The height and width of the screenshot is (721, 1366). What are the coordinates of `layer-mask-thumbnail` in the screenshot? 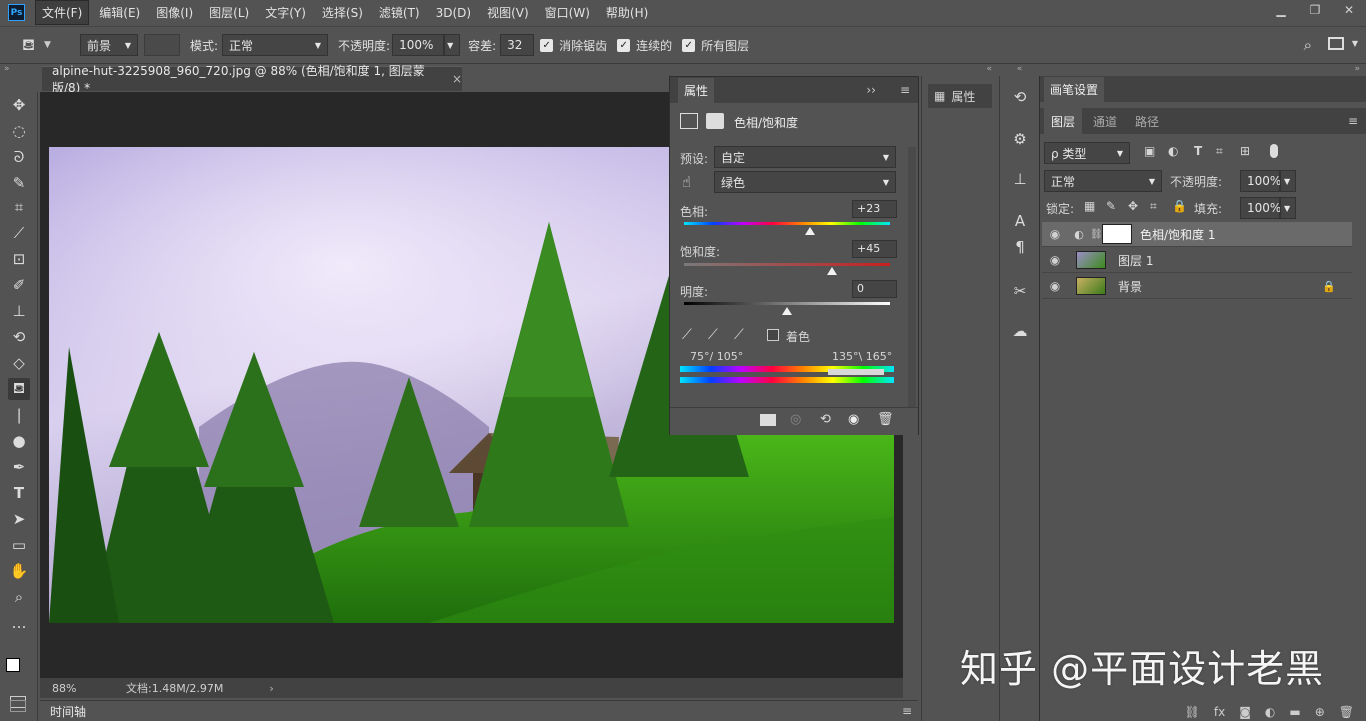 It's located at (1117, 234).